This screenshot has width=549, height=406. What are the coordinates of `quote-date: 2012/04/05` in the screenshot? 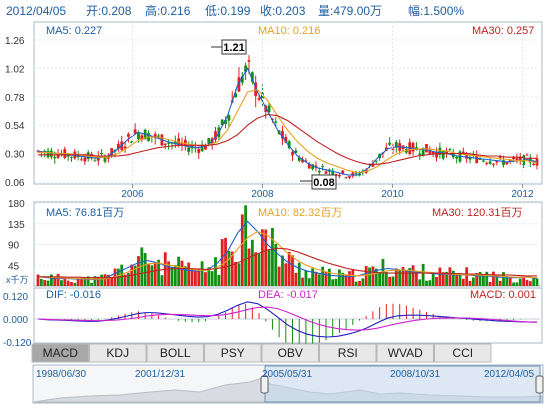 It's located at (36, 11).